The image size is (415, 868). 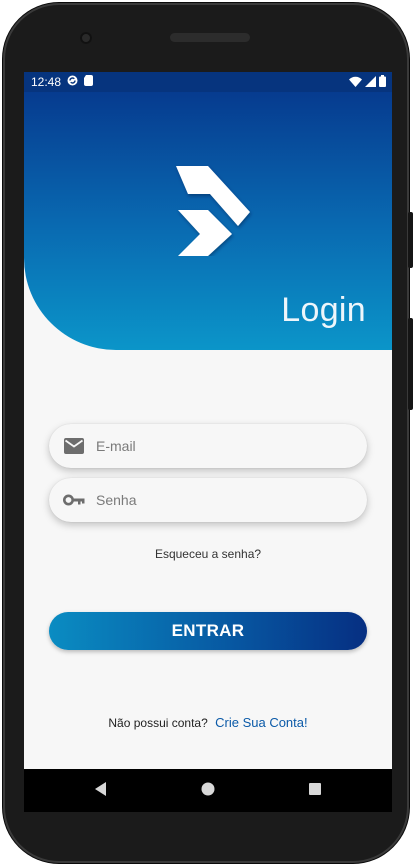 What do you see at coordinates (89, 82) in the screenshot?
I see `sim-card-icon` at bounding box center [89, 82].